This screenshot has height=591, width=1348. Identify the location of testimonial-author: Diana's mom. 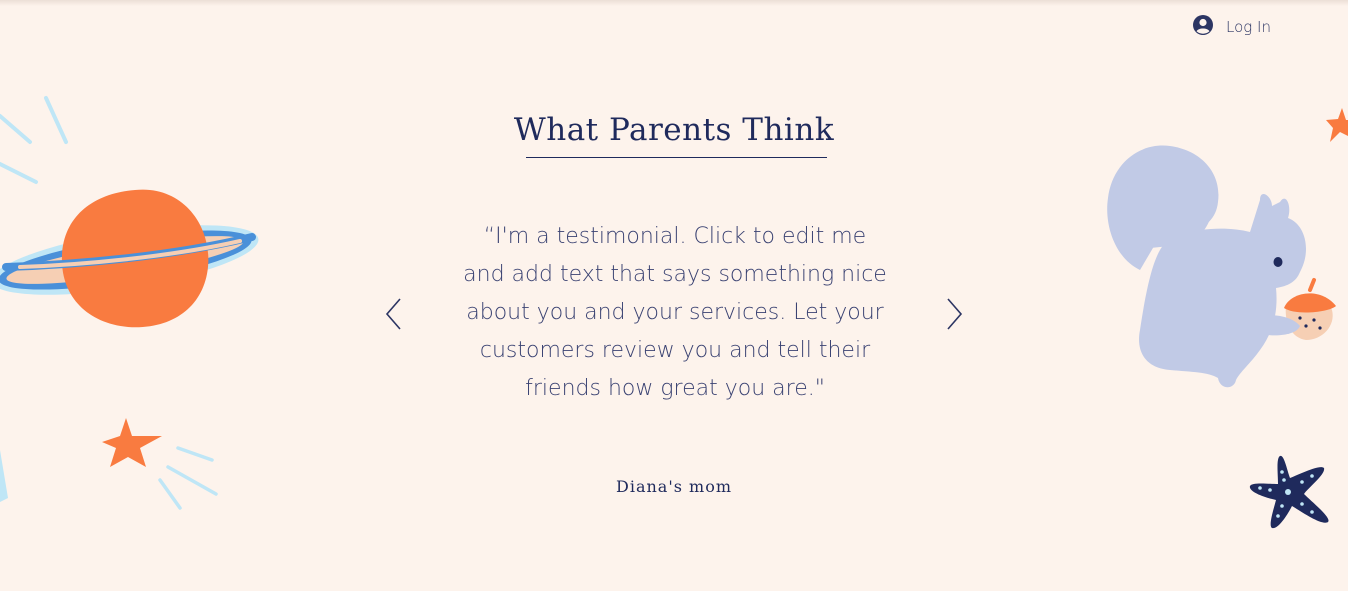
(674, 486).